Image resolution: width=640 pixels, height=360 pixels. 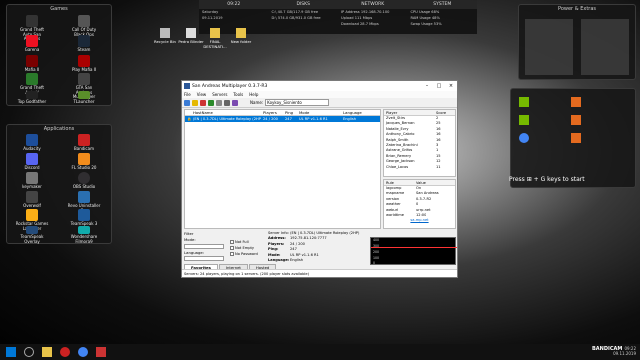 What do you see at coordinates (204, 246) in the screenshot?
I see `mode-filter-input` at bounding box center [204, 246].